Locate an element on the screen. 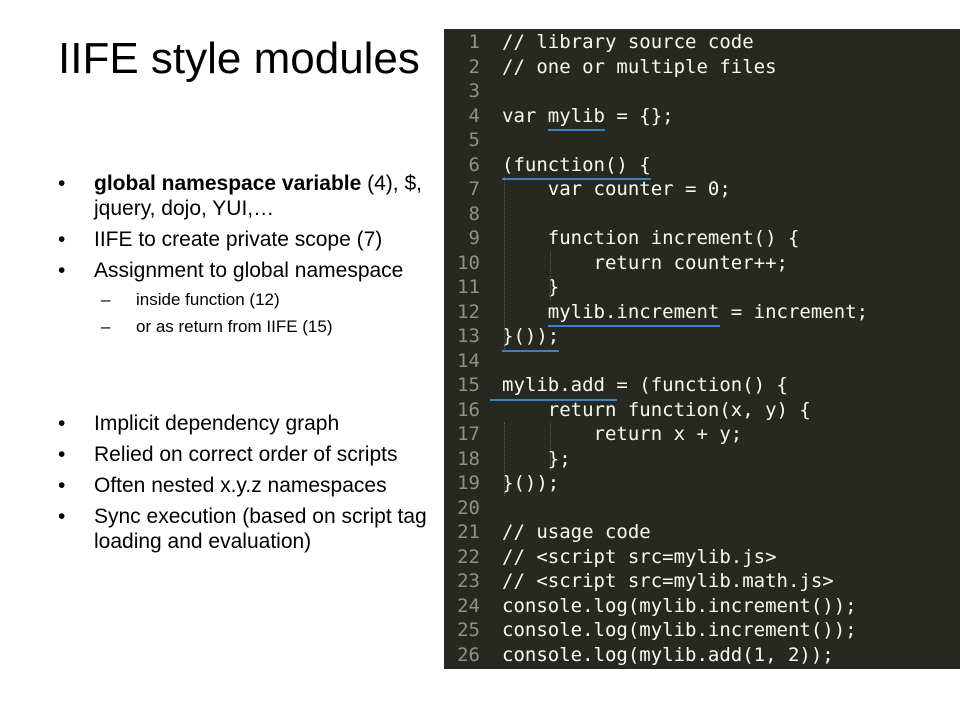 This screenshot has width=960, height=720. line-number: 21 is located at coordinates (468, 532).